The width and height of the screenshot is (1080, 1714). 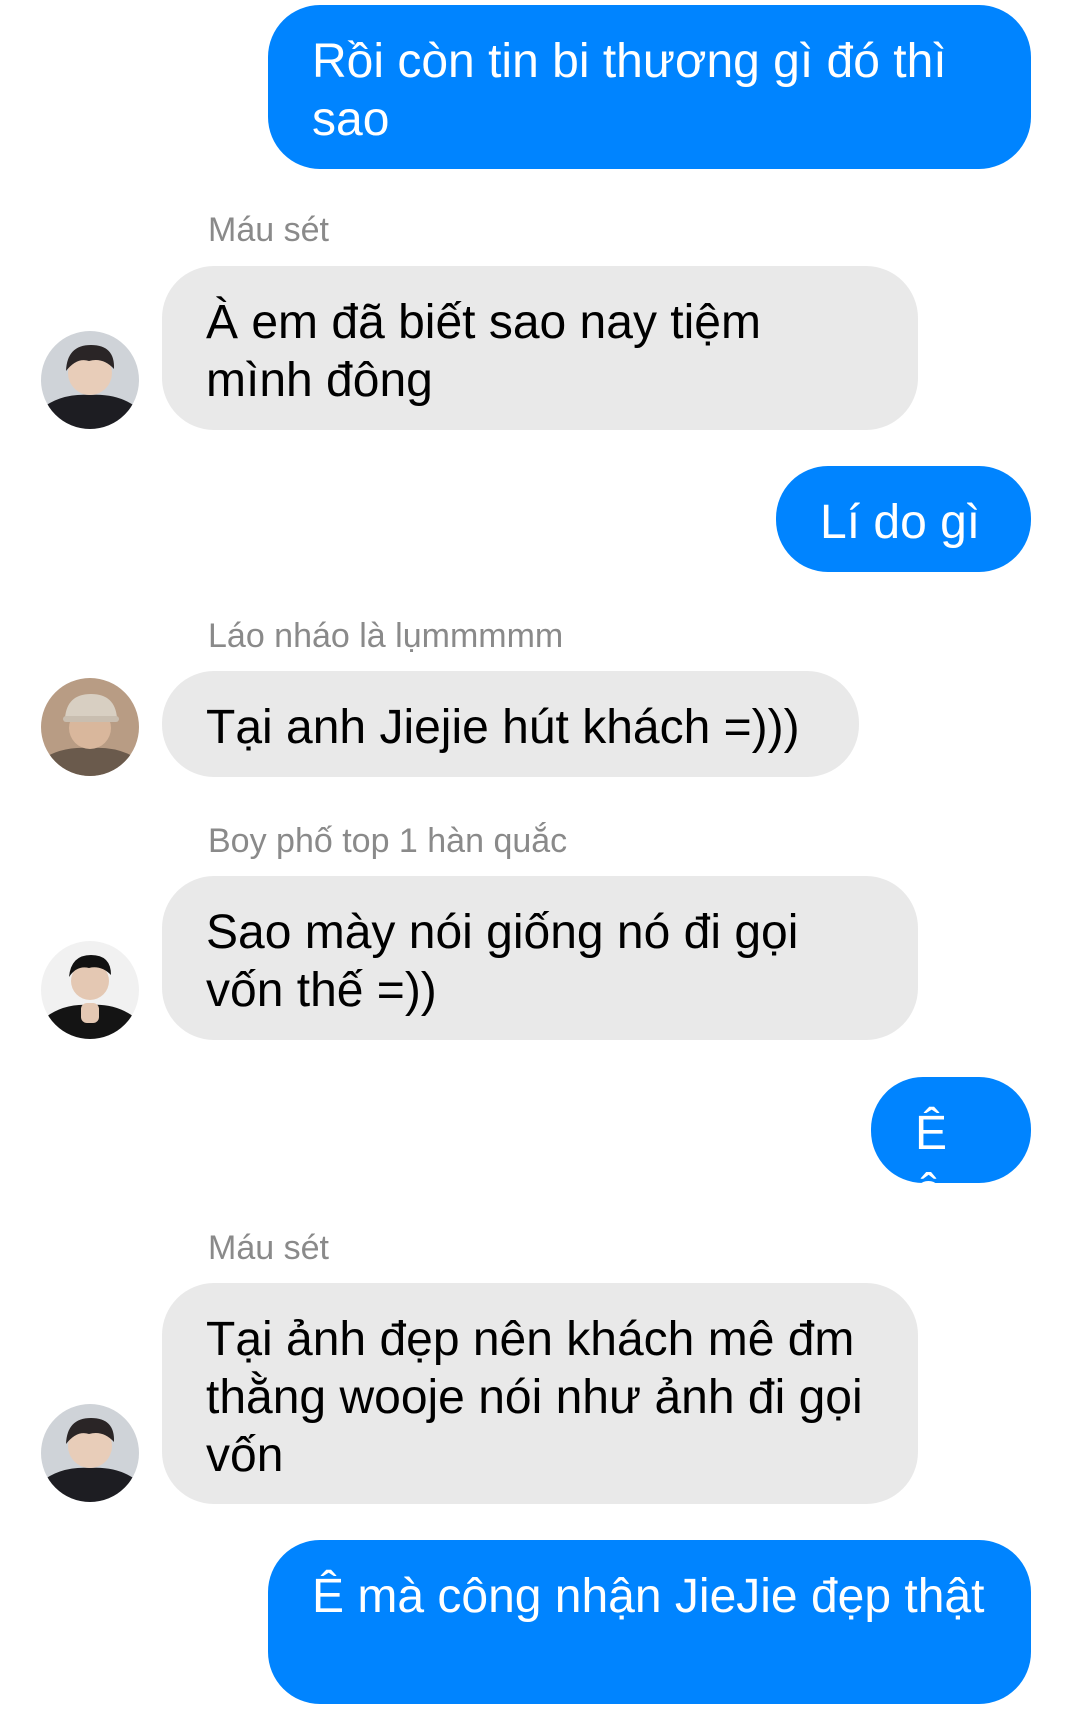 What do you see at coordinates (649, 1622) in the screenshot?
I see `outgoing-message: Ê mà công nhận JieJie đẹp thật` at bounding box center [649, 1622].